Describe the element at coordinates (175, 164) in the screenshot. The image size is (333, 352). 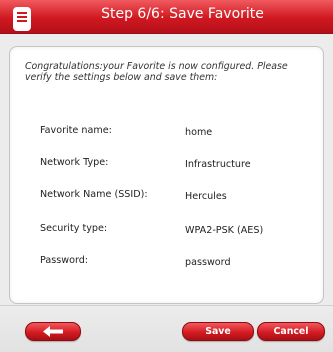
I see `field-row-network-type: Network Type: Infrastructure` at that location.